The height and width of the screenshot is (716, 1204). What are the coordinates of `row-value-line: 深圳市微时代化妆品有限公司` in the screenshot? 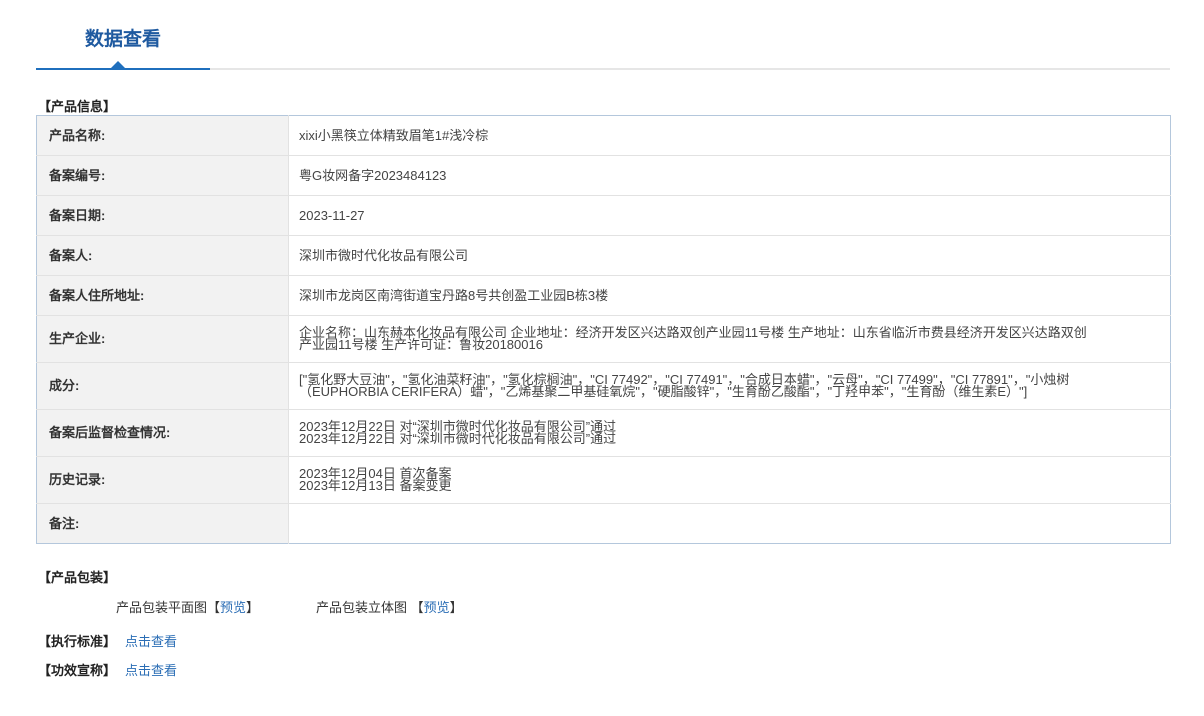 It's located at (384, 255).